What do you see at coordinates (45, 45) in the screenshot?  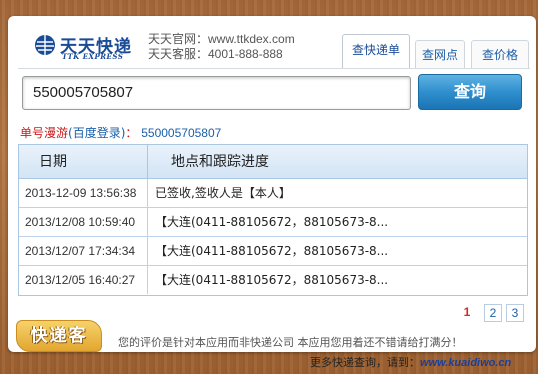 I see `ttk-globe-icon` at bounding box center [45, 45].